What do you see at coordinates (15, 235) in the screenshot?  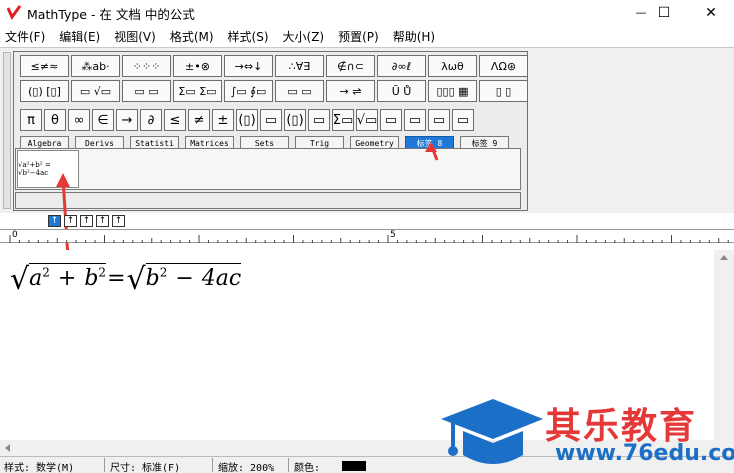 I see `ruler-mark-0: 0` at bounding box center [15, 235].